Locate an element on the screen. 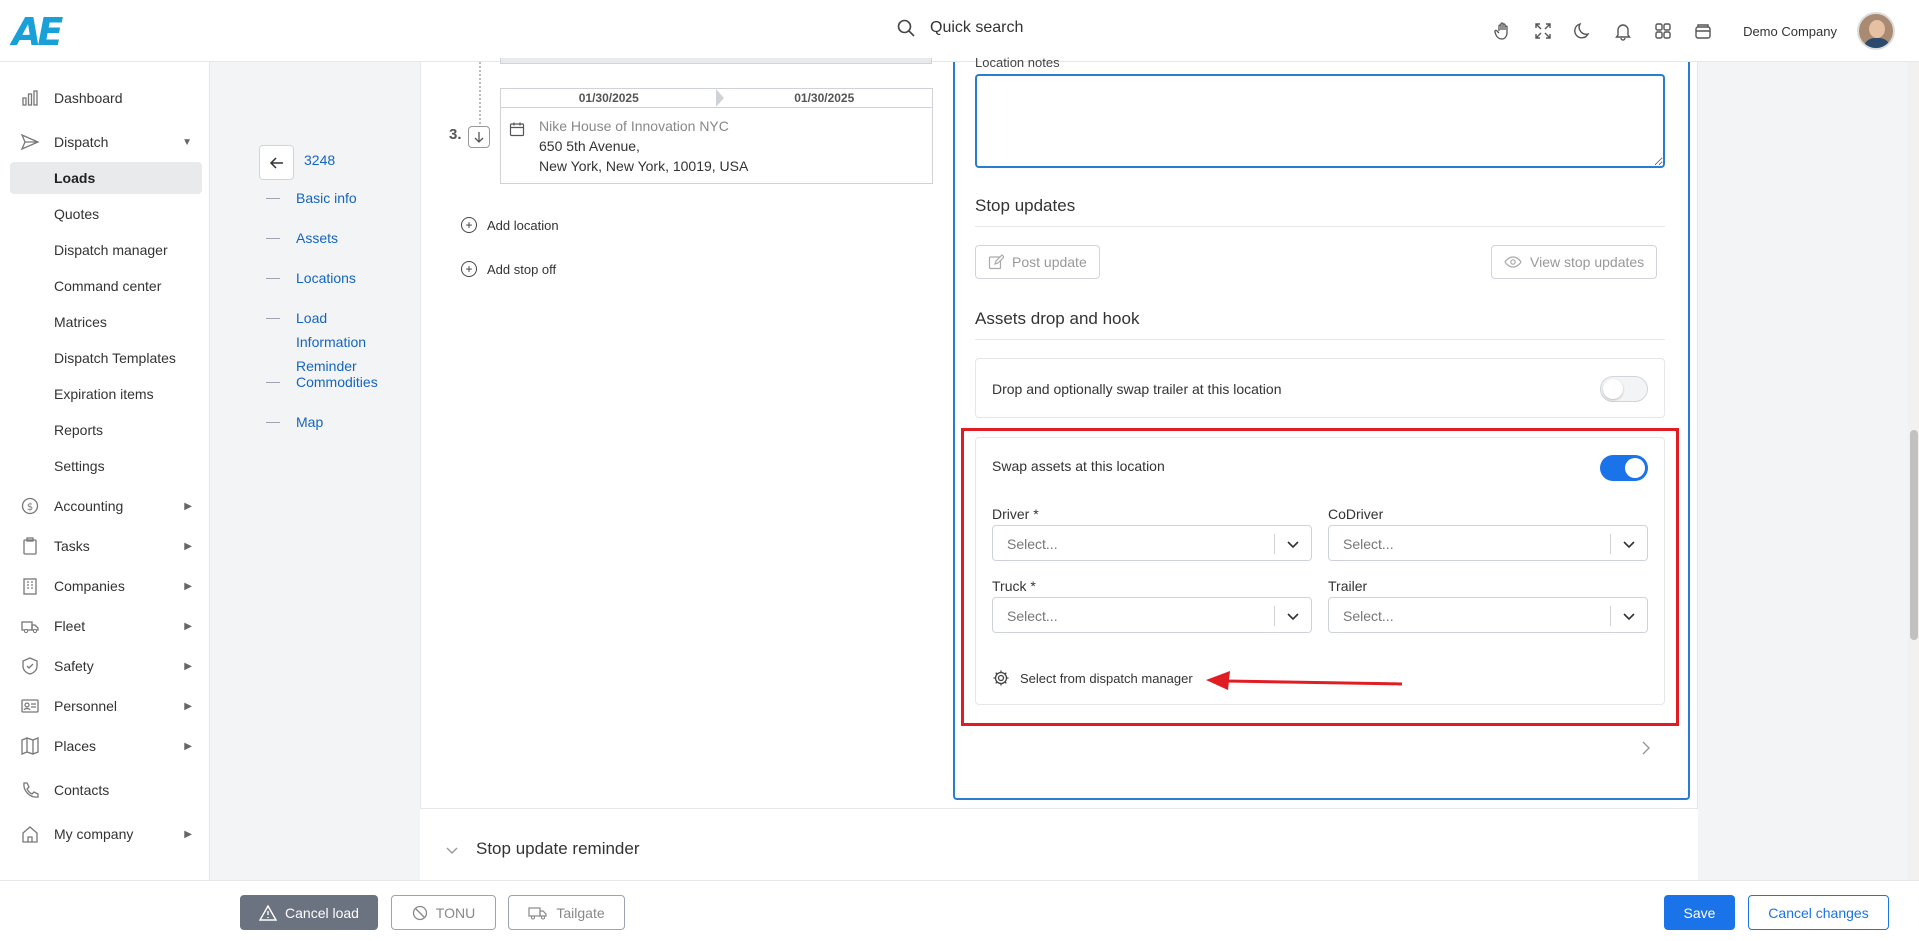 The height and width of the screenshot is (941, 1919). toc-label: Assets is located at coordinates (317, 238).